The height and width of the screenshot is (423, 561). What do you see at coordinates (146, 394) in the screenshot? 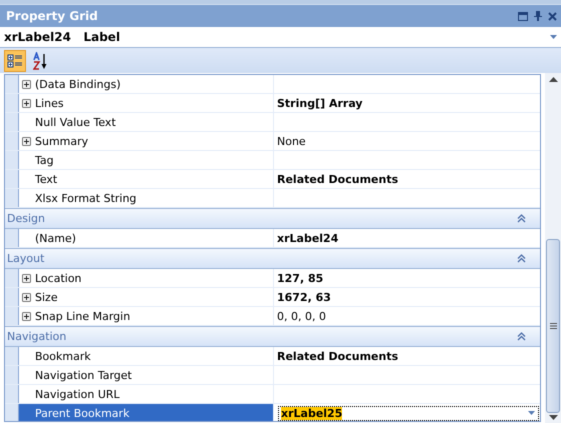
I see `property-name-cell: Navigation URL` at bounding box center [146, 394].